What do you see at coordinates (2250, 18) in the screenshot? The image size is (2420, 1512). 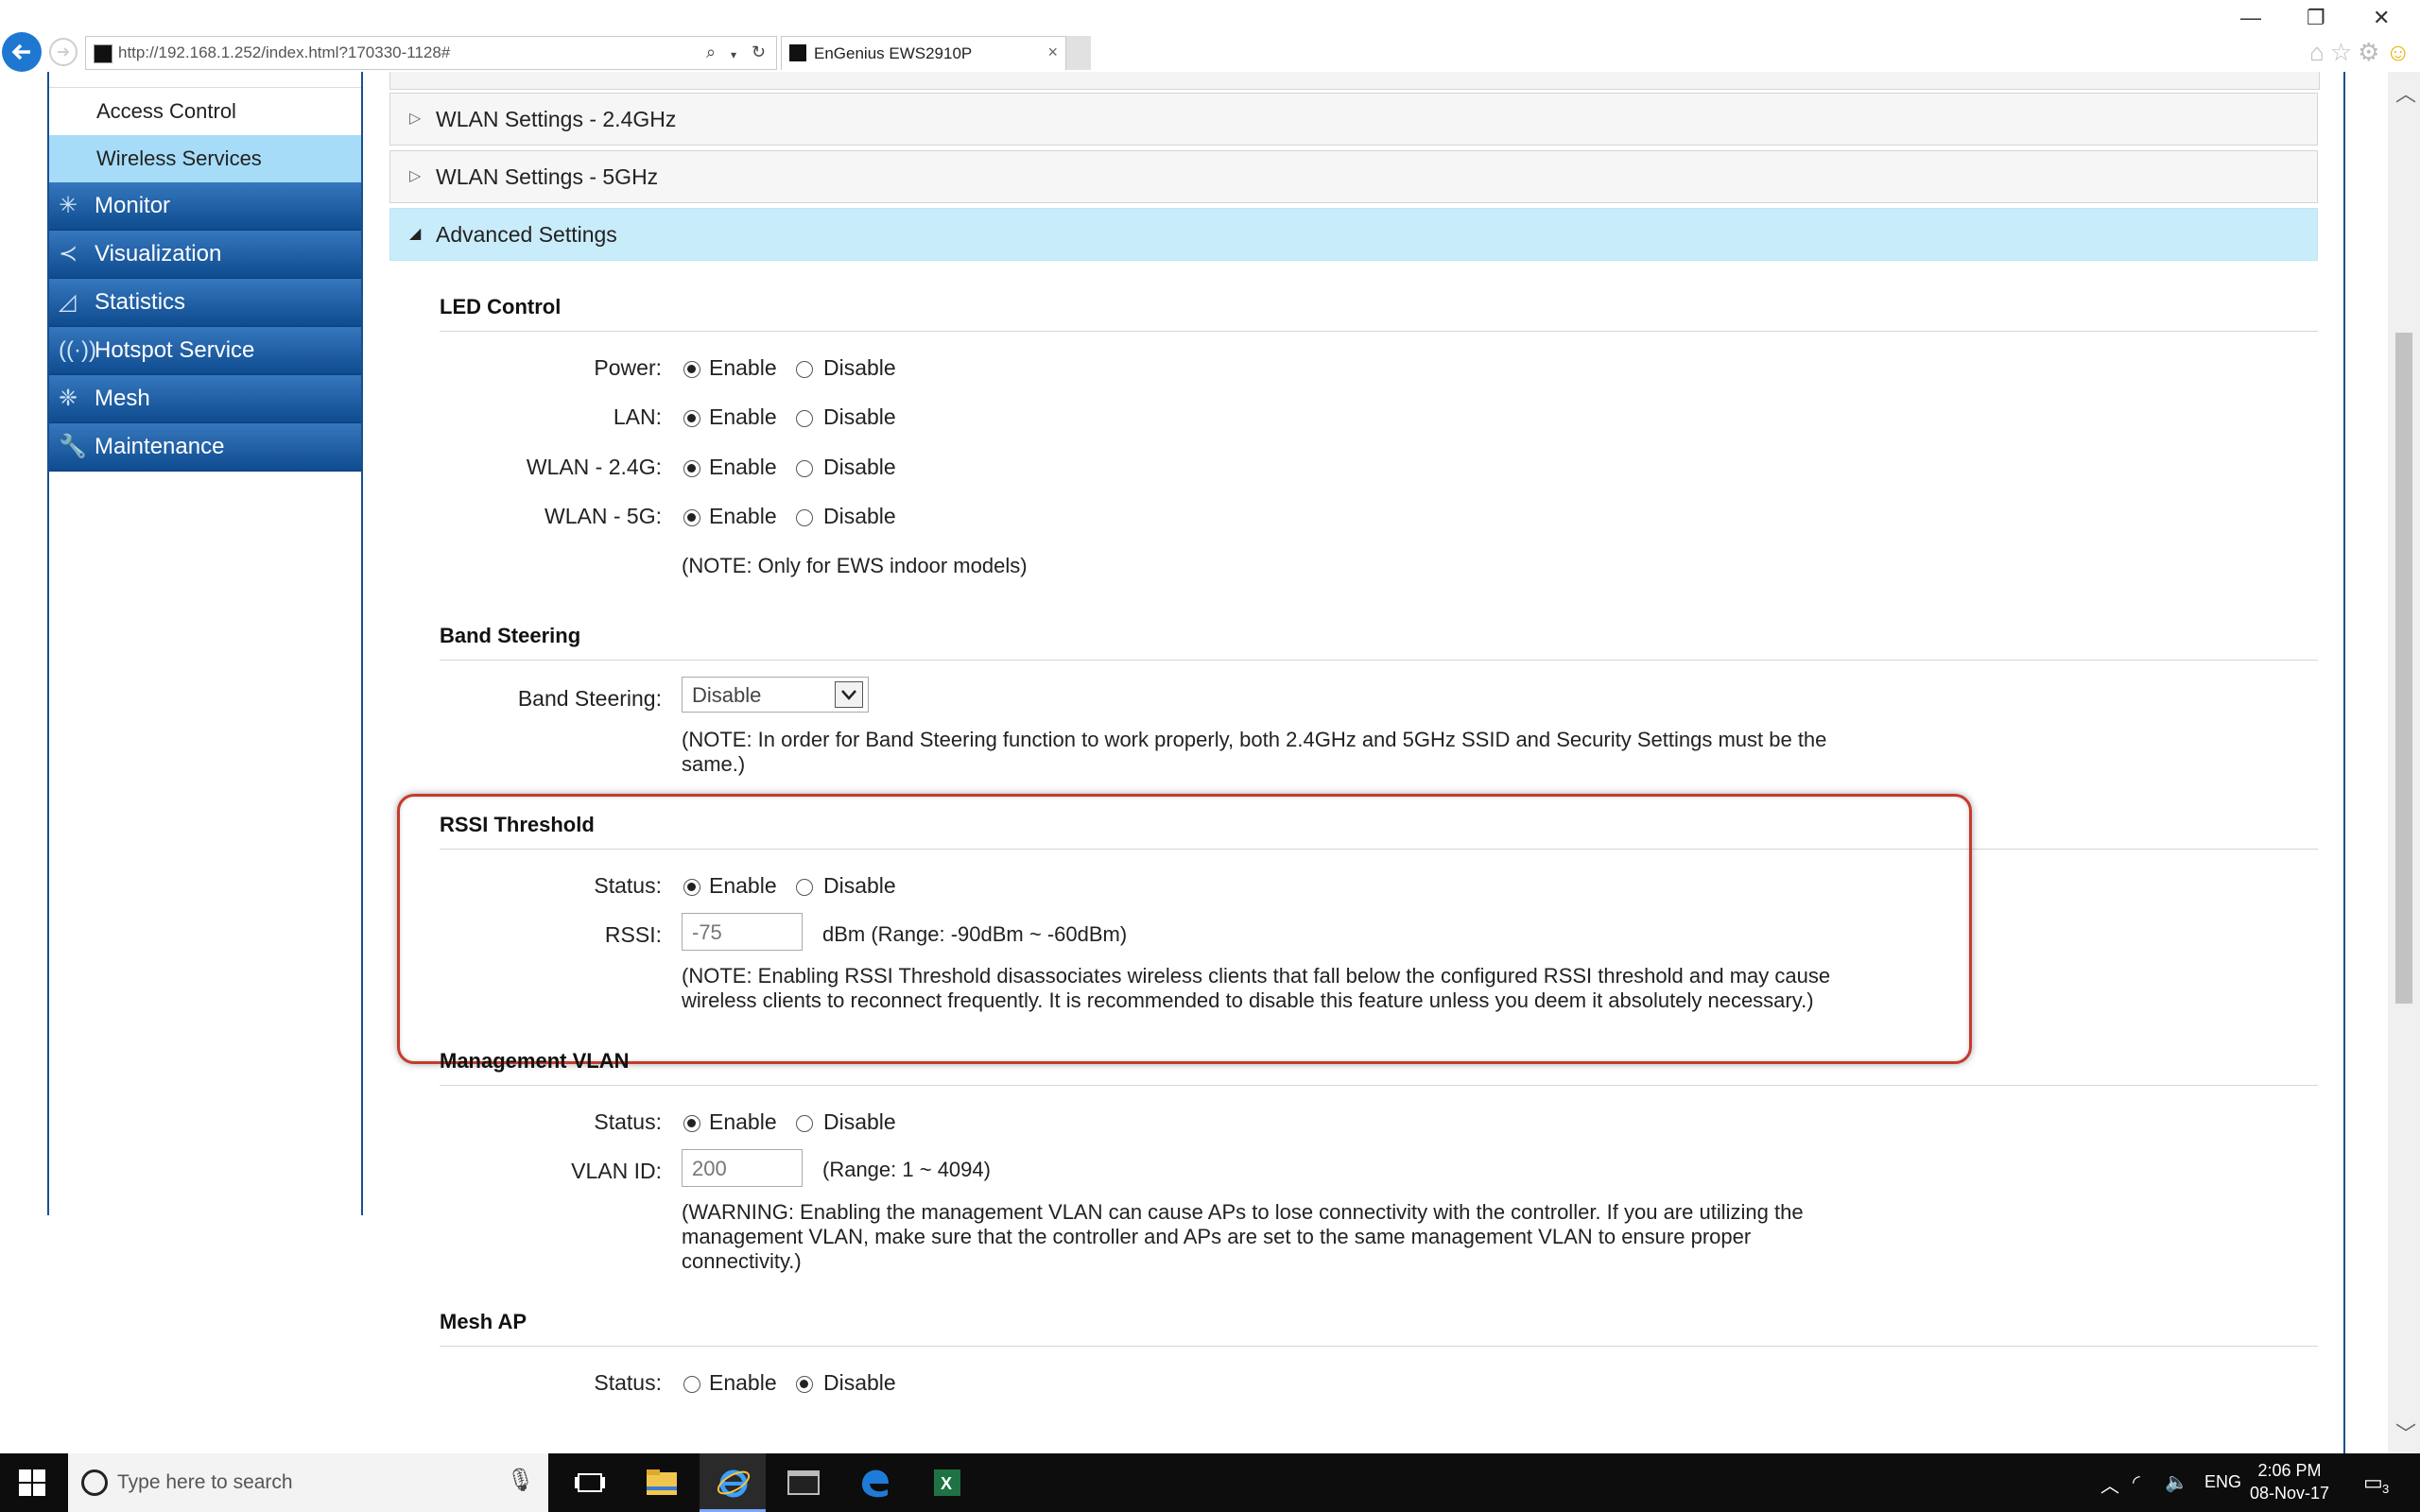 I see `minimize-button: —` at bounding box center [2250, 18].